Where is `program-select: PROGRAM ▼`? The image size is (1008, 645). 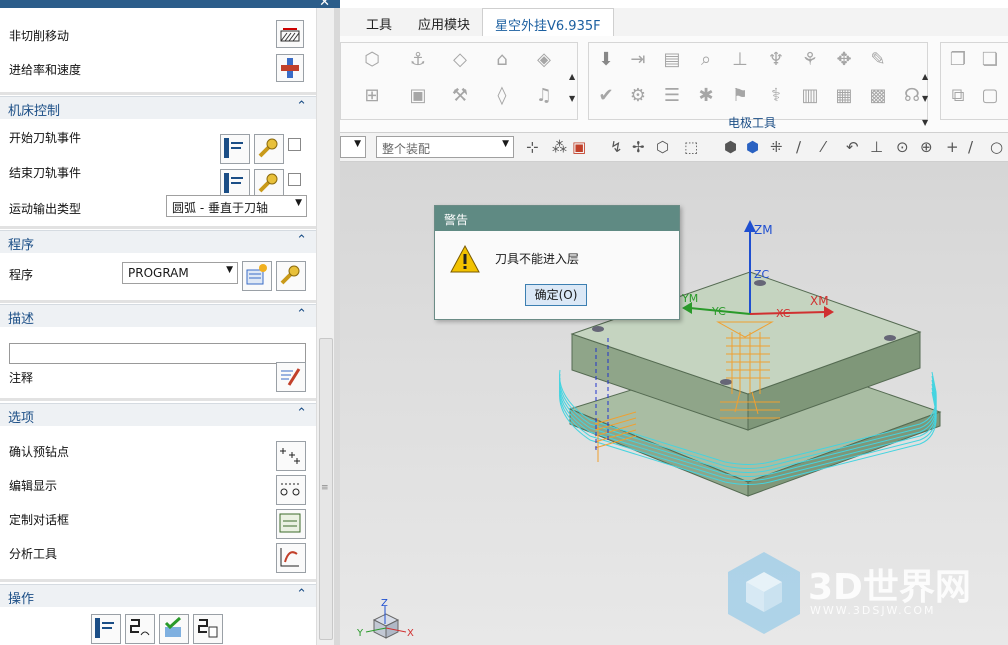
program-select: PROGRAM ▼ is located at coordinates (180, 273).